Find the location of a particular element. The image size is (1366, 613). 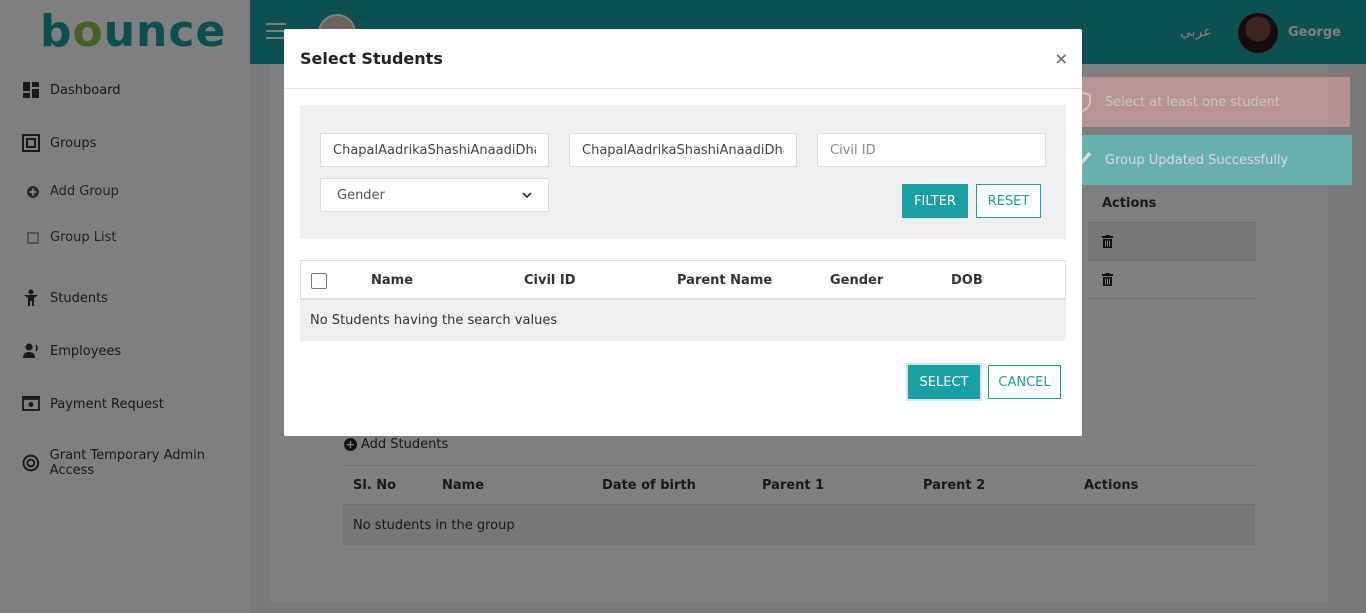

close-icon: × is located at coordinates (1061, 58).